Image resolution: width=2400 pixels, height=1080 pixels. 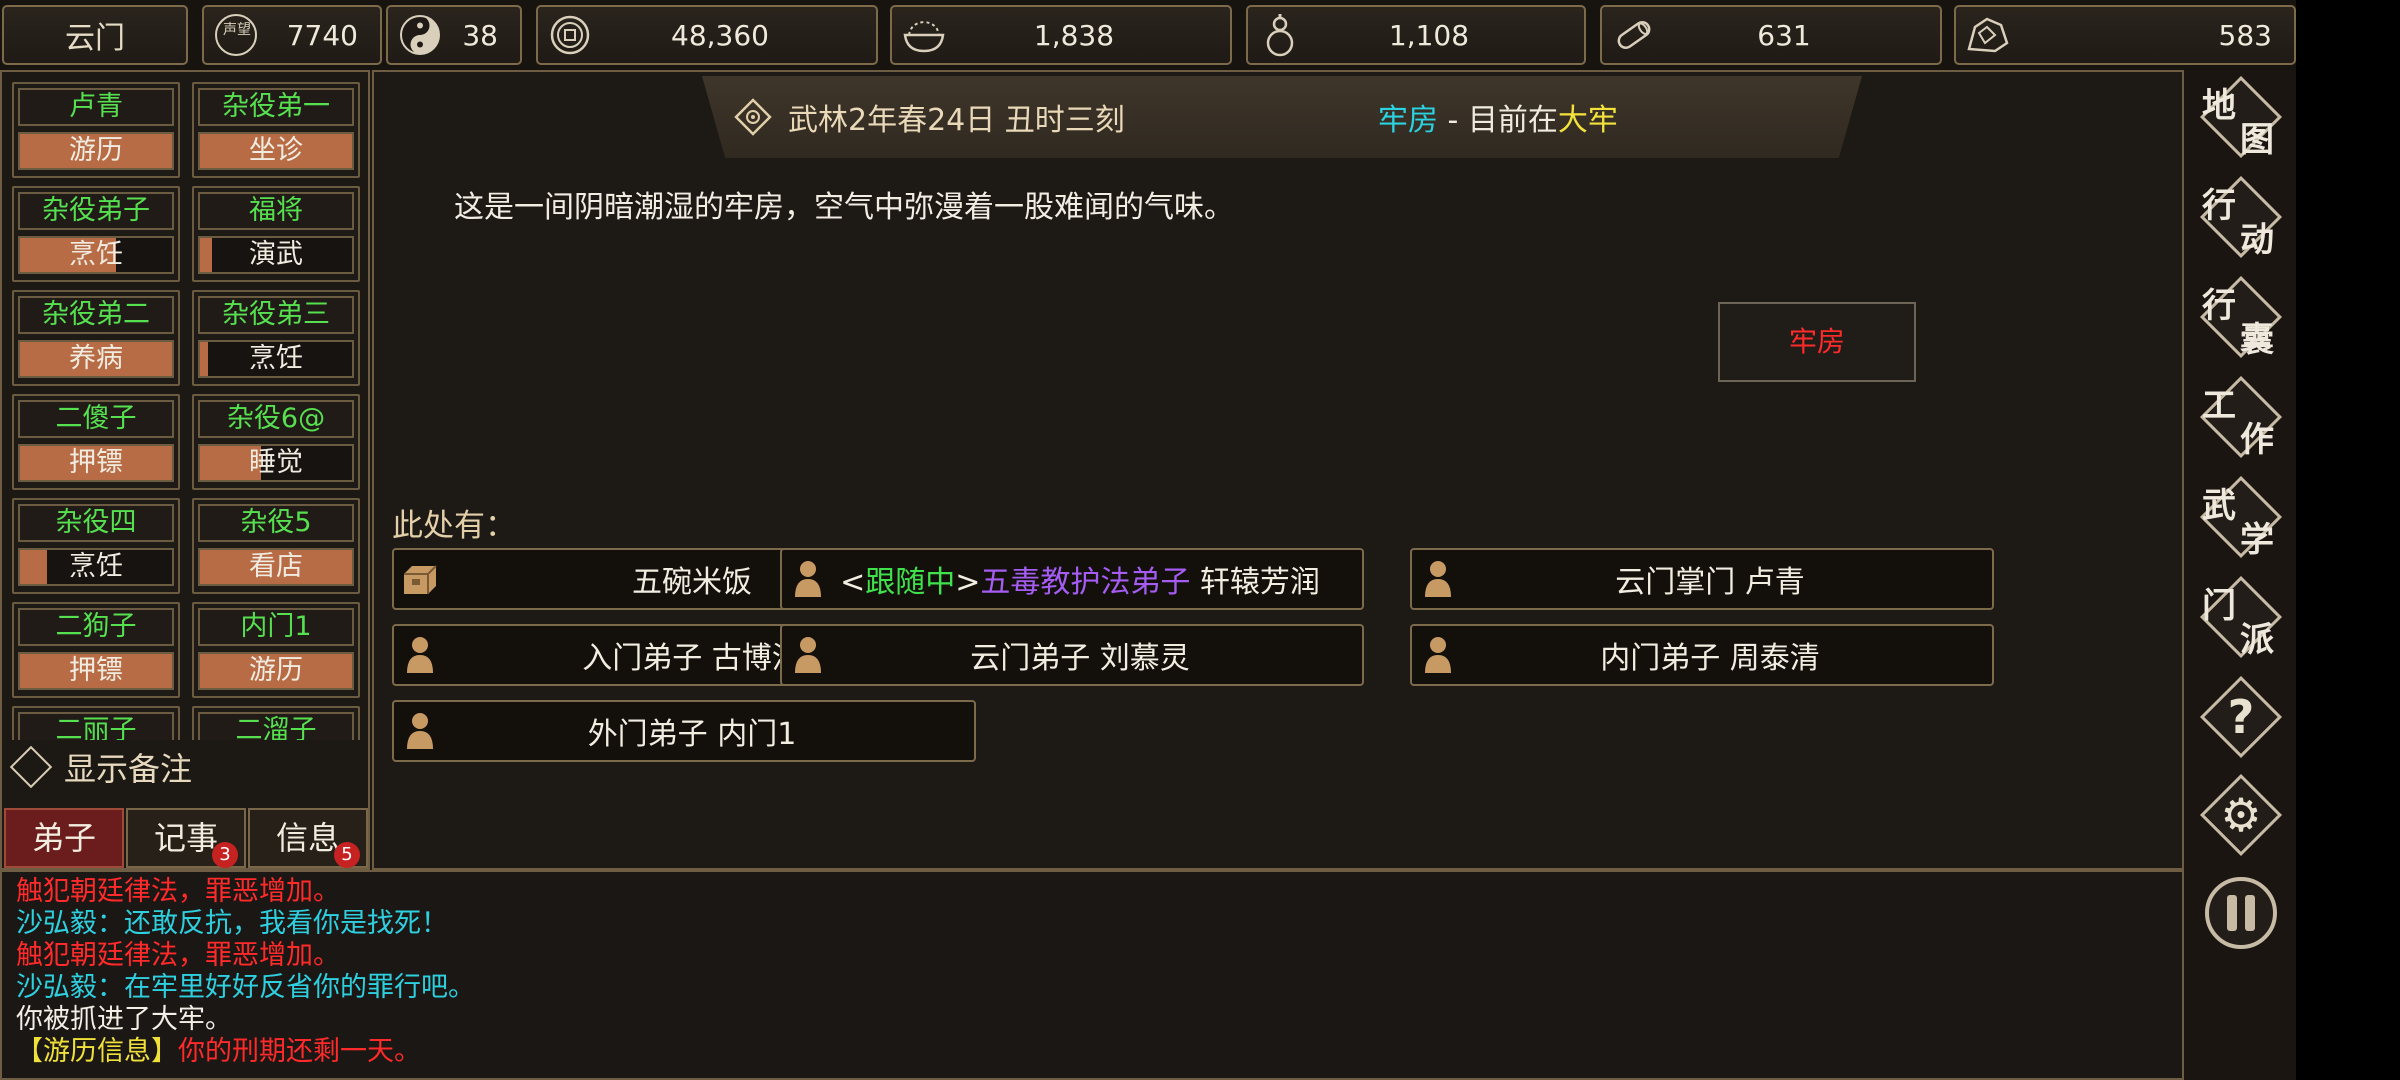 I want to click on entity-person: 内门弟子 周泰清, so click(x=1702, y=655).